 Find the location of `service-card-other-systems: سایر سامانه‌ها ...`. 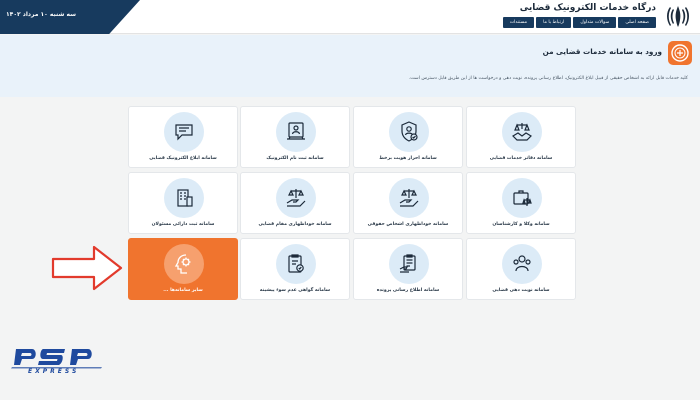

service-card-other-systems: سایر سامانه‌ها ... is located at coordinates (183, 269).